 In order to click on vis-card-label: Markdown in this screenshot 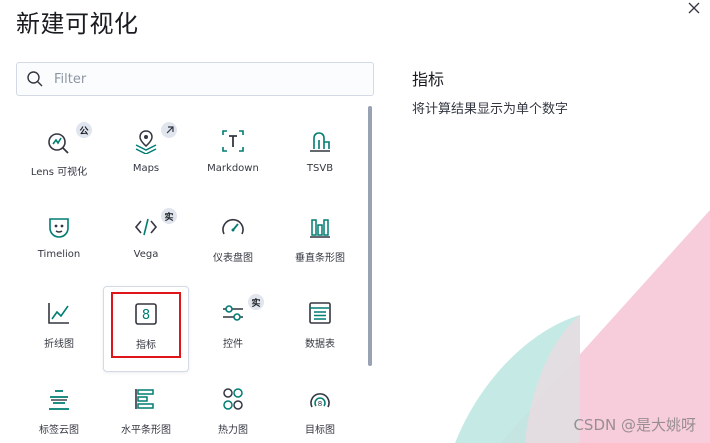, I will do `click(233, 168)`.